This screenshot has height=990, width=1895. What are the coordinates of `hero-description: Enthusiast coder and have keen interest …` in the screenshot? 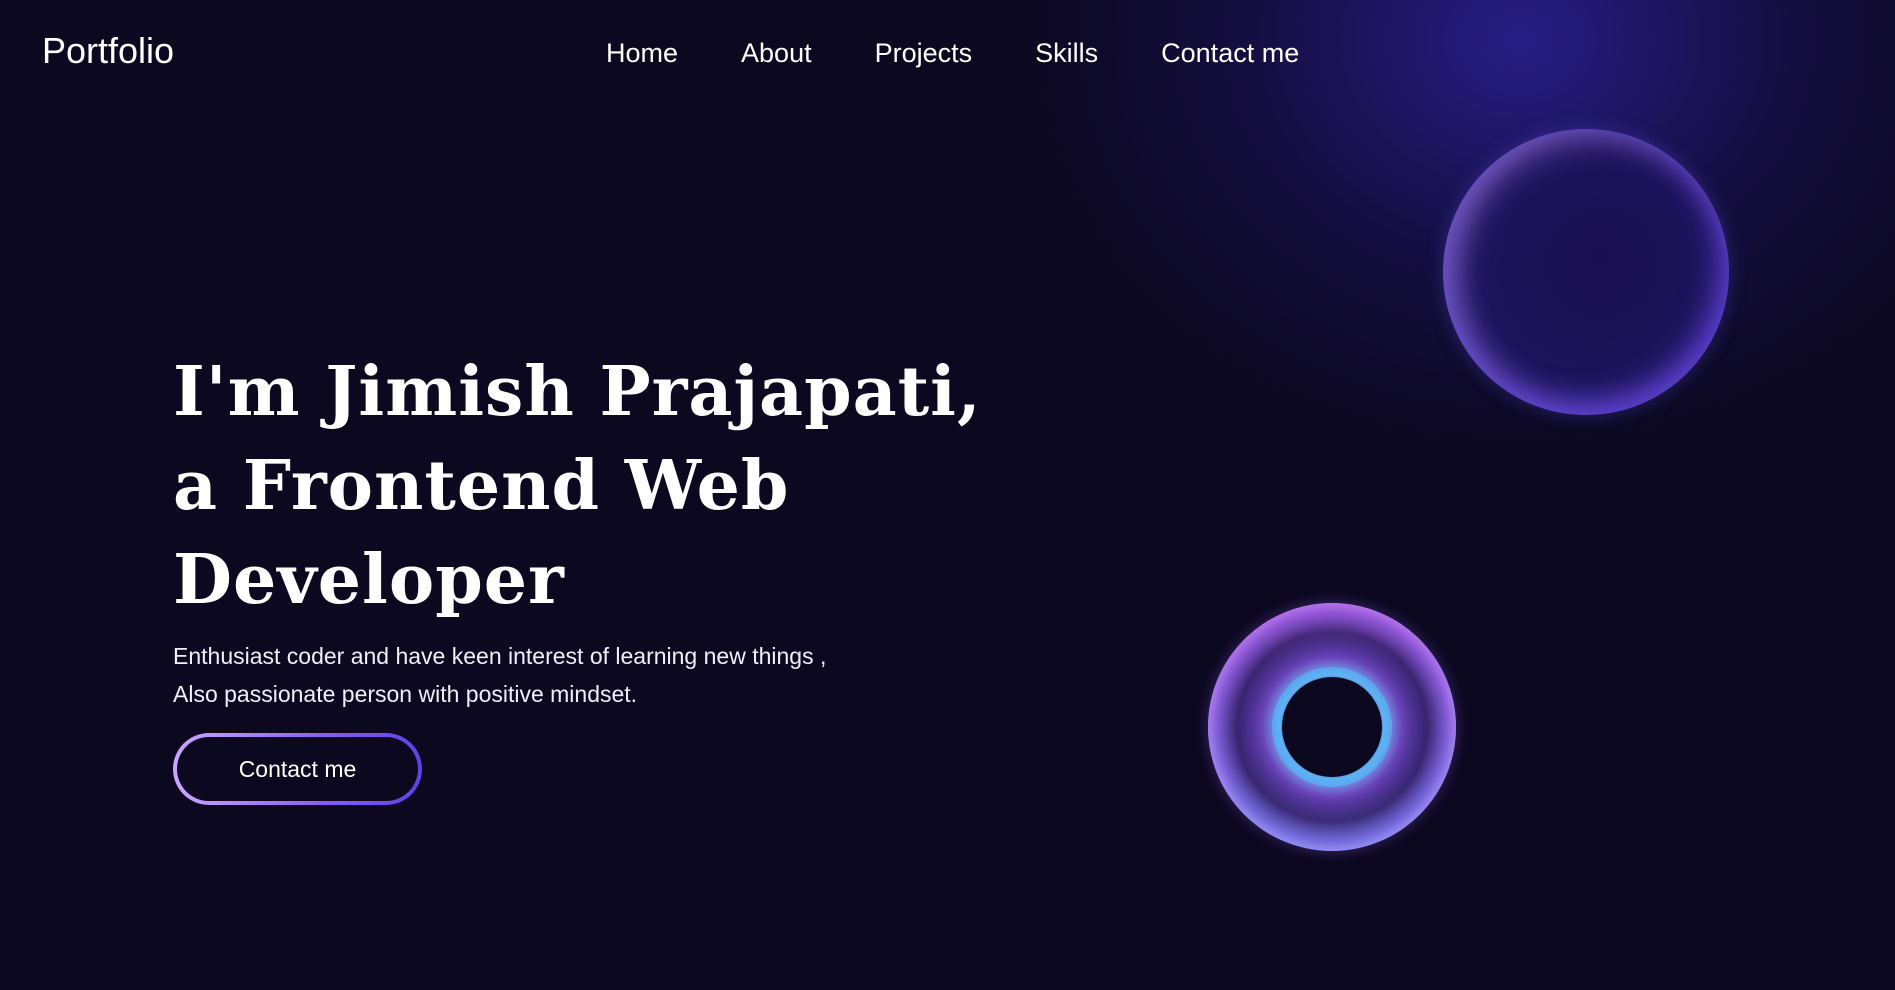 It's located at (623, 675).